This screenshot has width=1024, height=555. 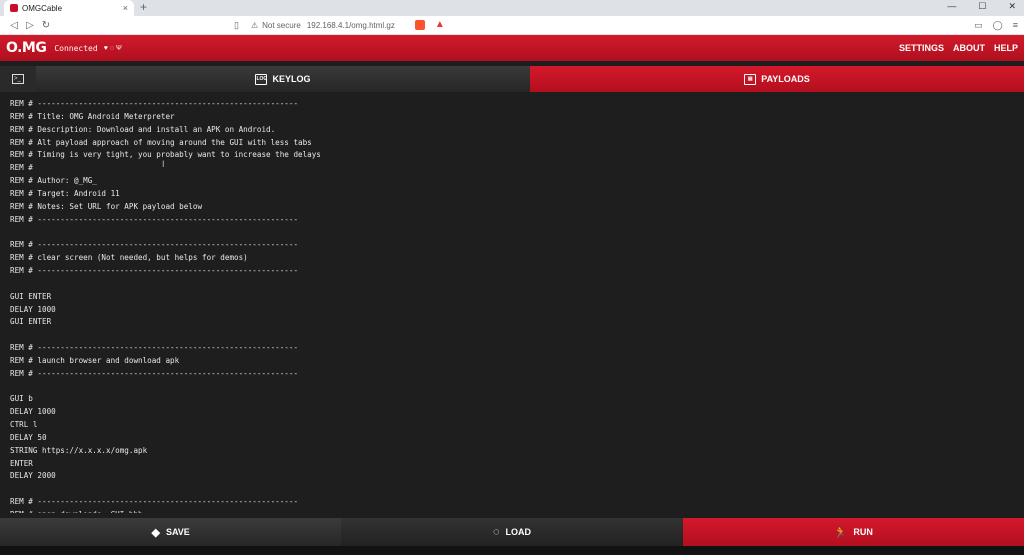 What do you see at coordinates (155, 532) in the screenshot?
I see `cube-icon: ◆` at bounding box center [155, 532].